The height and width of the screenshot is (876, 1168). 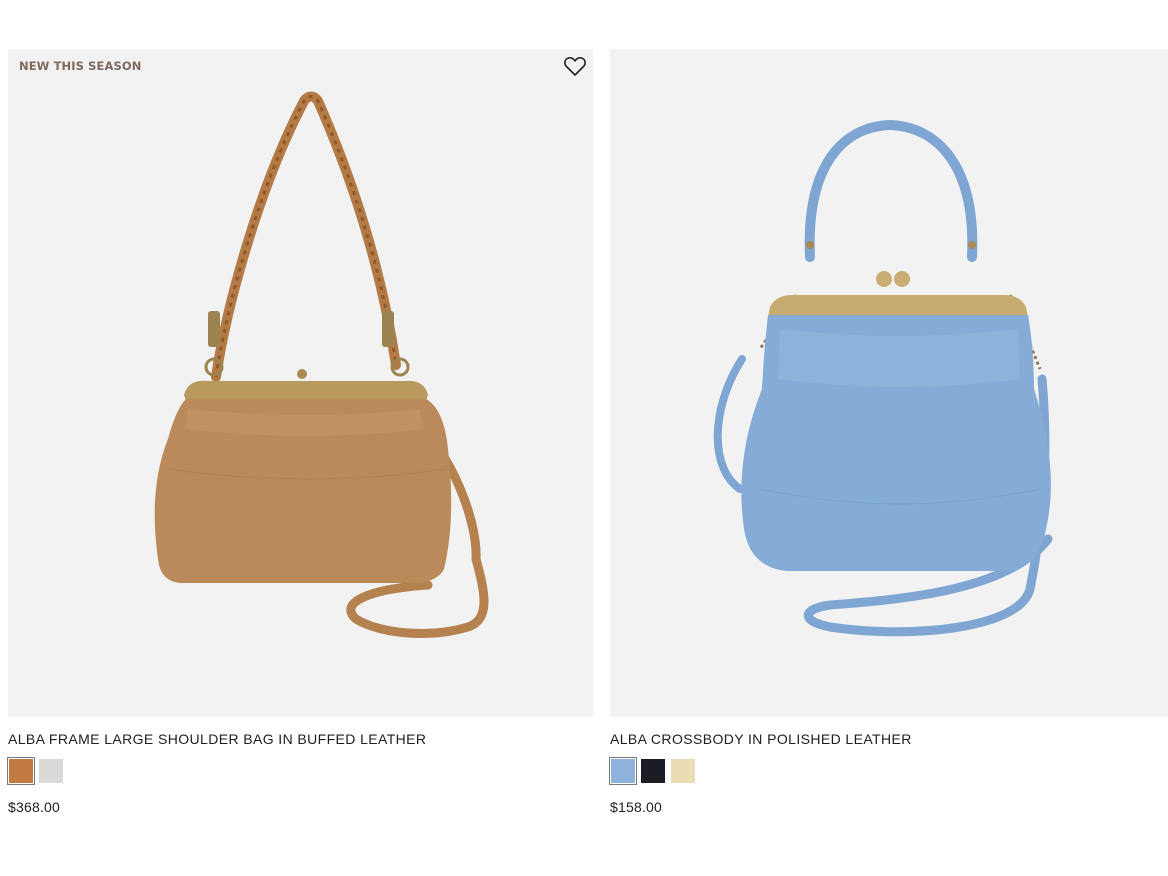 What do you see at coordinates (575, 66) in the screenshot?
I see `wishlist-heart-icon` at bounding box center [575, 66].